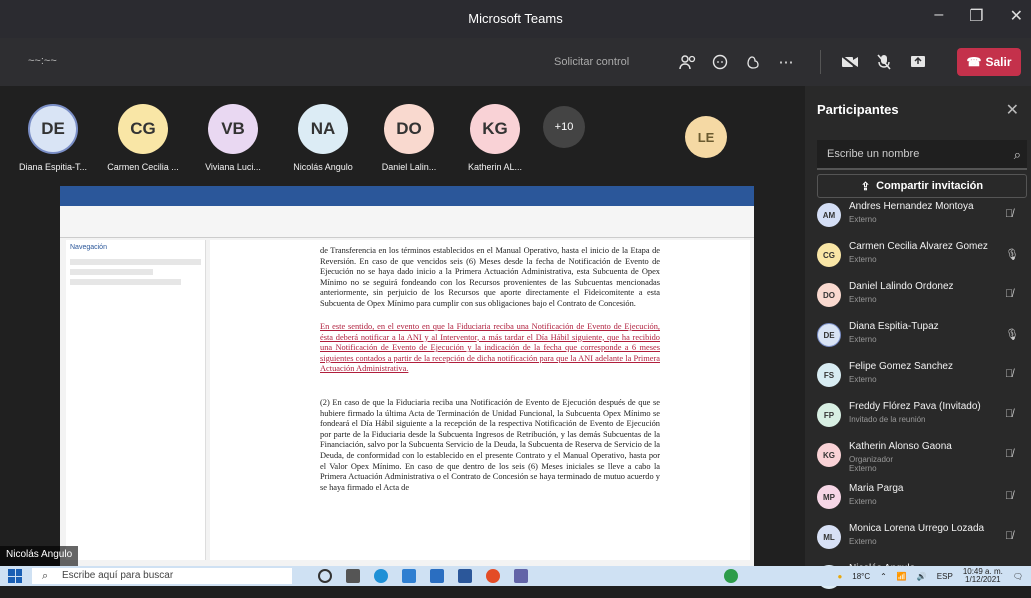  I want to click on leave-button-label: Salir, so click(998, 62).